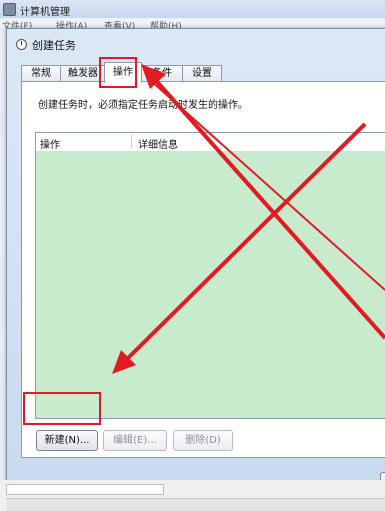 Image resolution: width=385 pixels, height=511 pixels. Describe the element at coordinates (143, 105) in the screenshot. I see `actions-description: 创建任务时，必须指定任务启动时发生的操作。` at that location.